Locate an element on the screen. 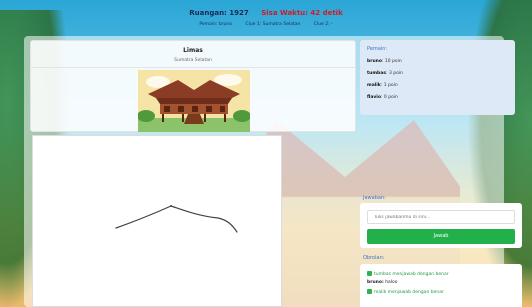 This screenshot has width=532, height=307. answer-input is located at coordinates (441, 217).